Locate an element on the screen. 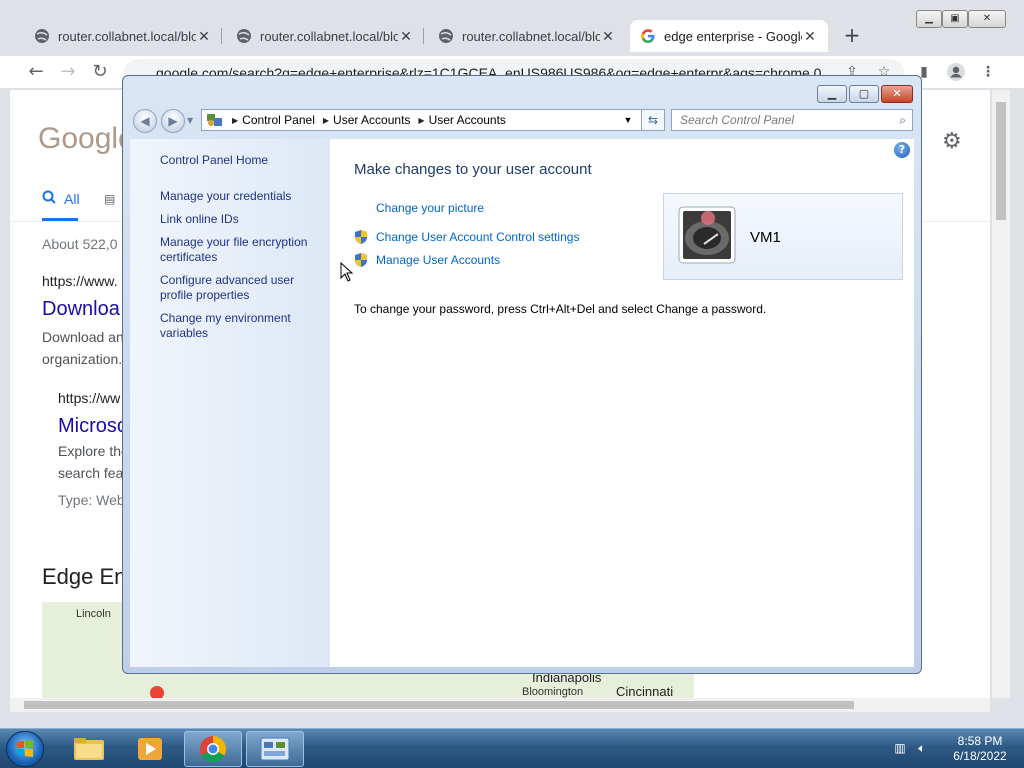 This screenshot has height=768, width=1024. sidebar-item-credentials: Manage your credentials is located at coordinates (240, 196).